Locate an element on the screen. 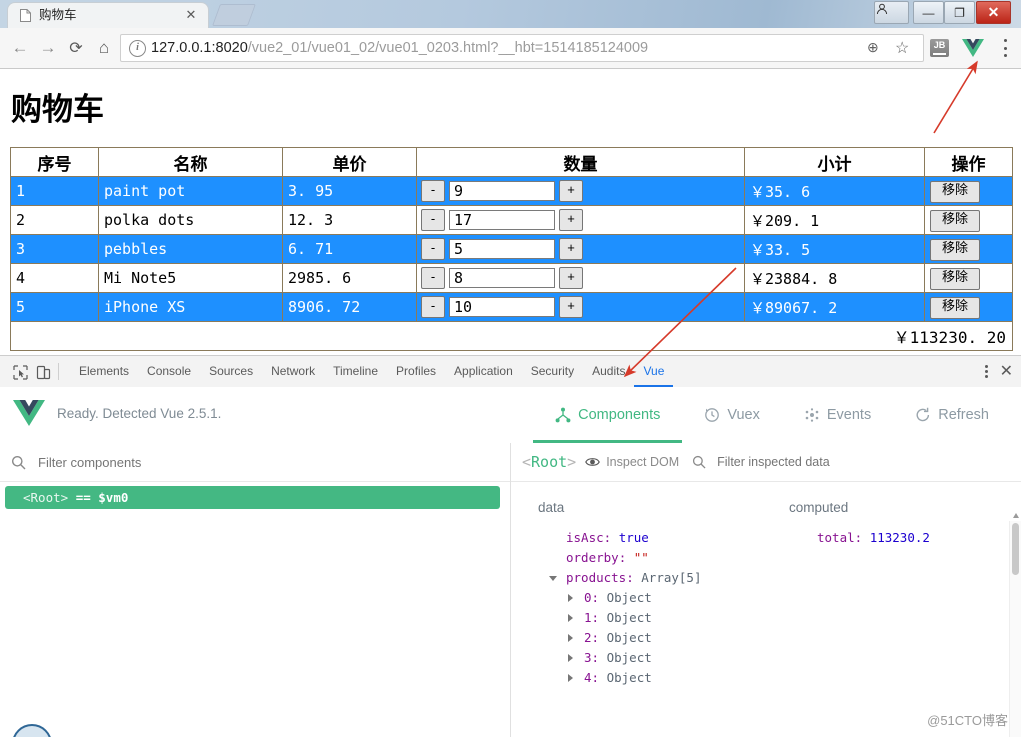  cell-subtotal: ￥35. 6 is located at coordinates (834, 191).